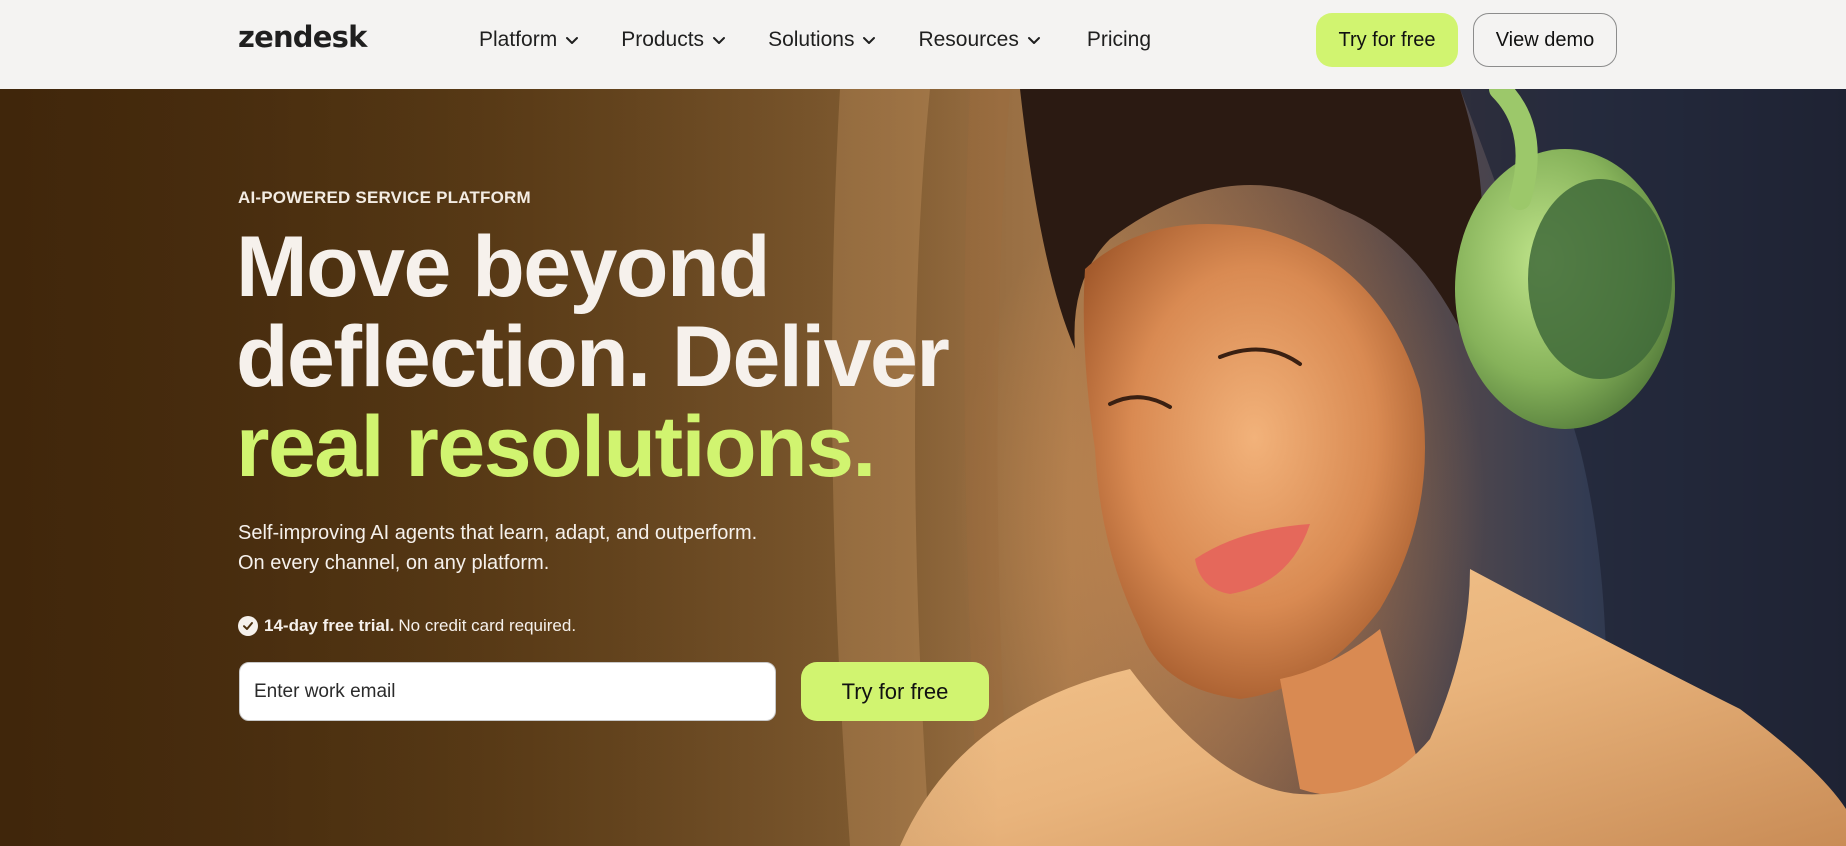 The image size is (1846, 846). I want to click on hero-eyebrow: AI-POWERED SERVICE PLATFORM, so click(384, 197).